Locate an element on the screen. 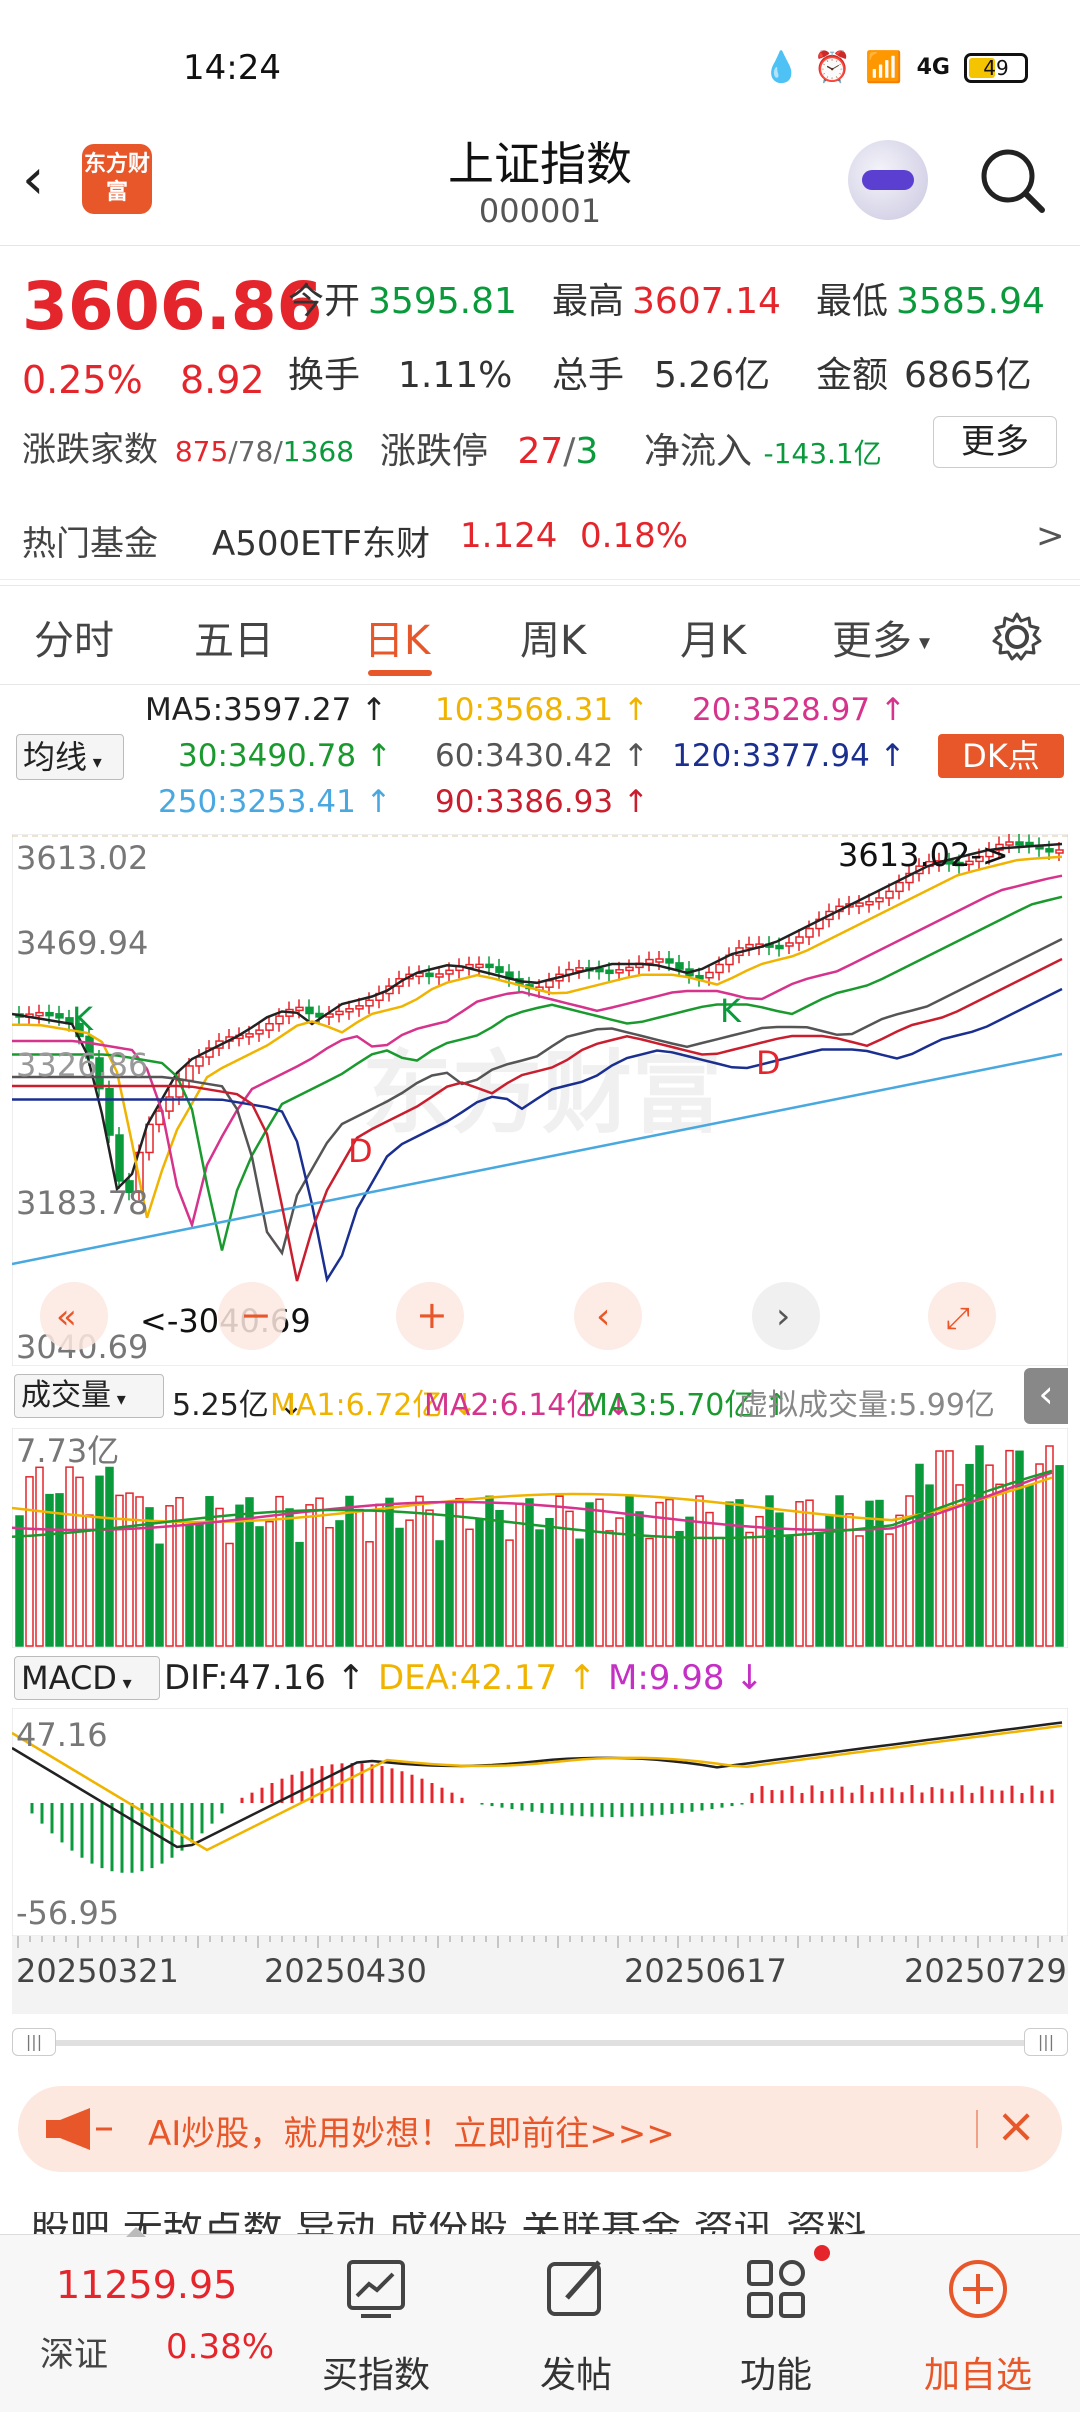 The width and height of the screenshot is (1080, 2412). functions-button: 功能 is located at coordinates (776, 2323).